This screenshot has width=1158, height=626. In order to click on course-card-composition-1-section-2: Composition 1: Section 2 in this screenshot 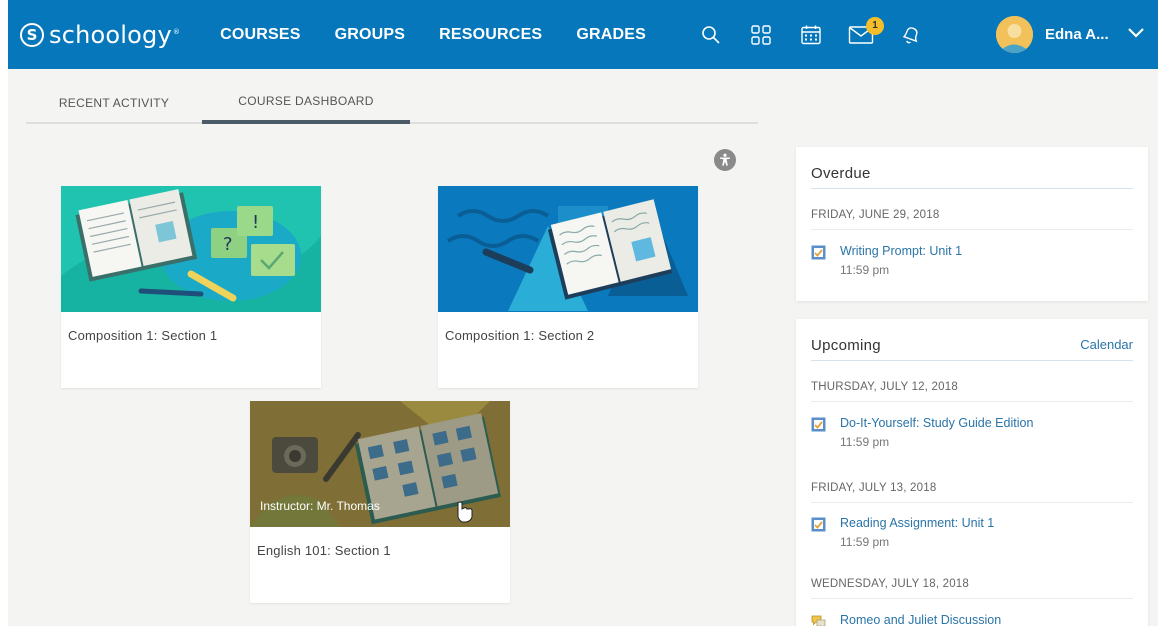, I will do `click(568, 287)`.